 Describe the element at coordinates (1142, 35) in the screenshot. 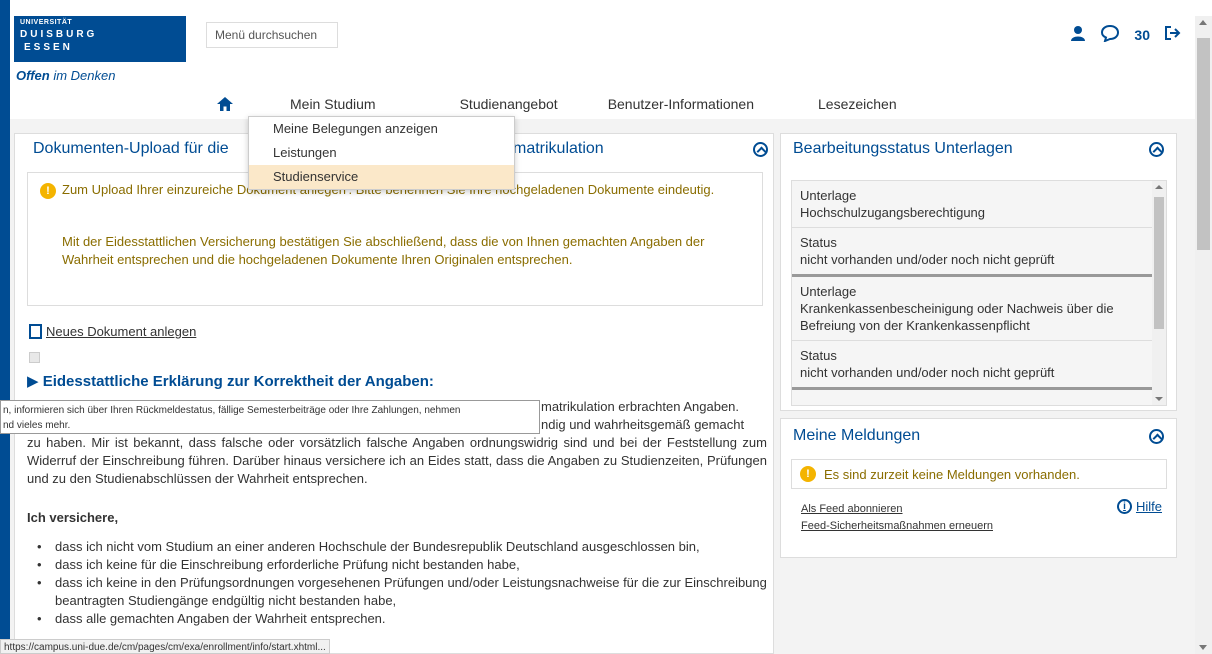

I see `message-count: 30` at that location.